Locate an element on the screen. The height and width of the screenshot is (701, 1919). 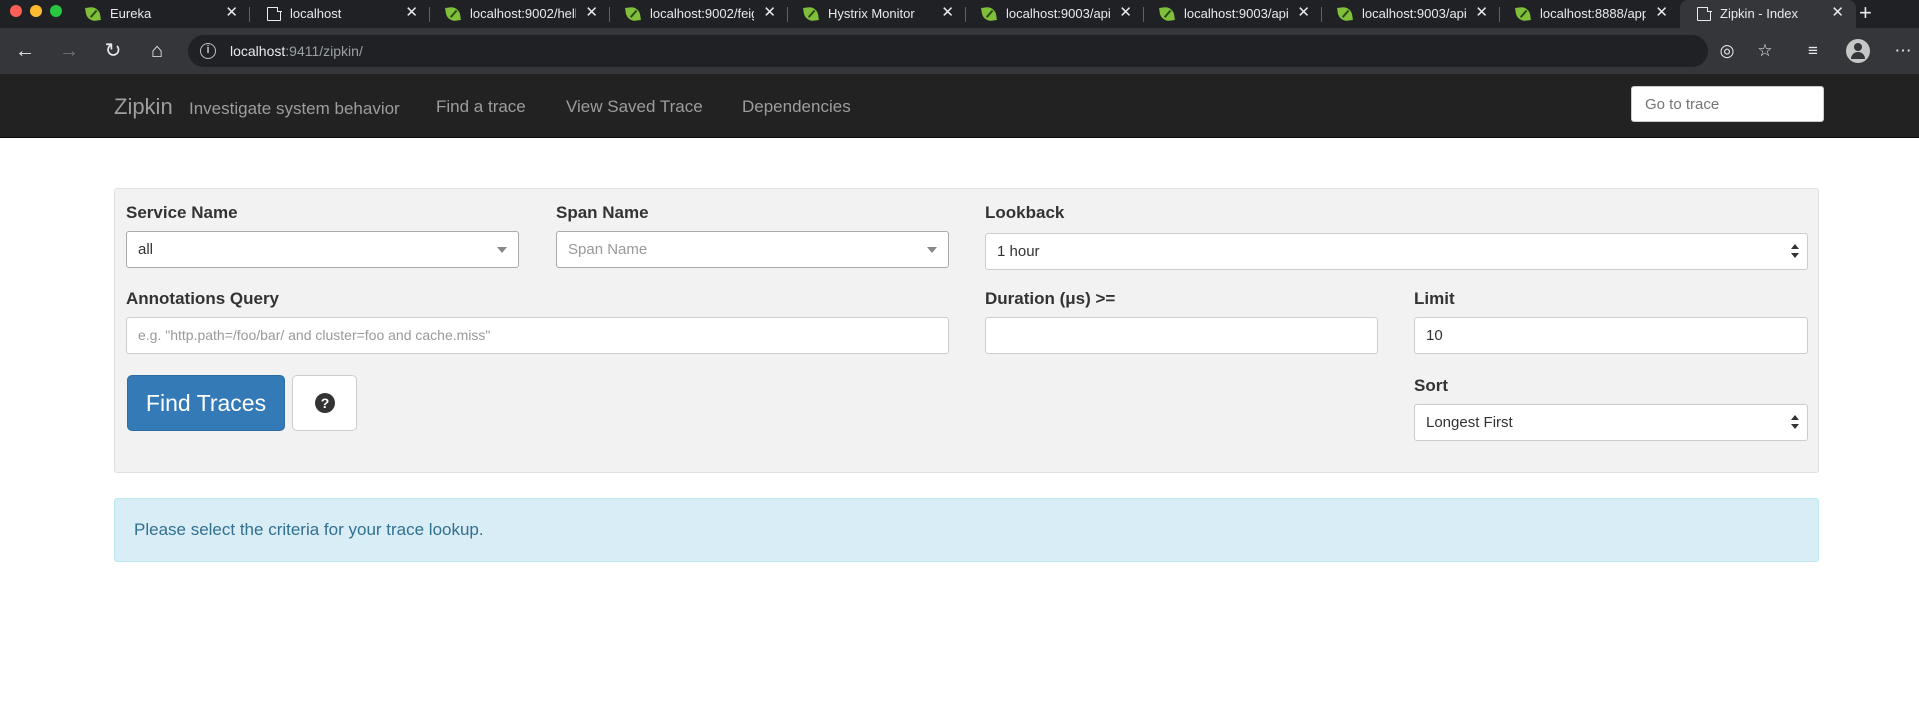
browser-tab: Eureka ✕ is located at coordinates (160, 14).